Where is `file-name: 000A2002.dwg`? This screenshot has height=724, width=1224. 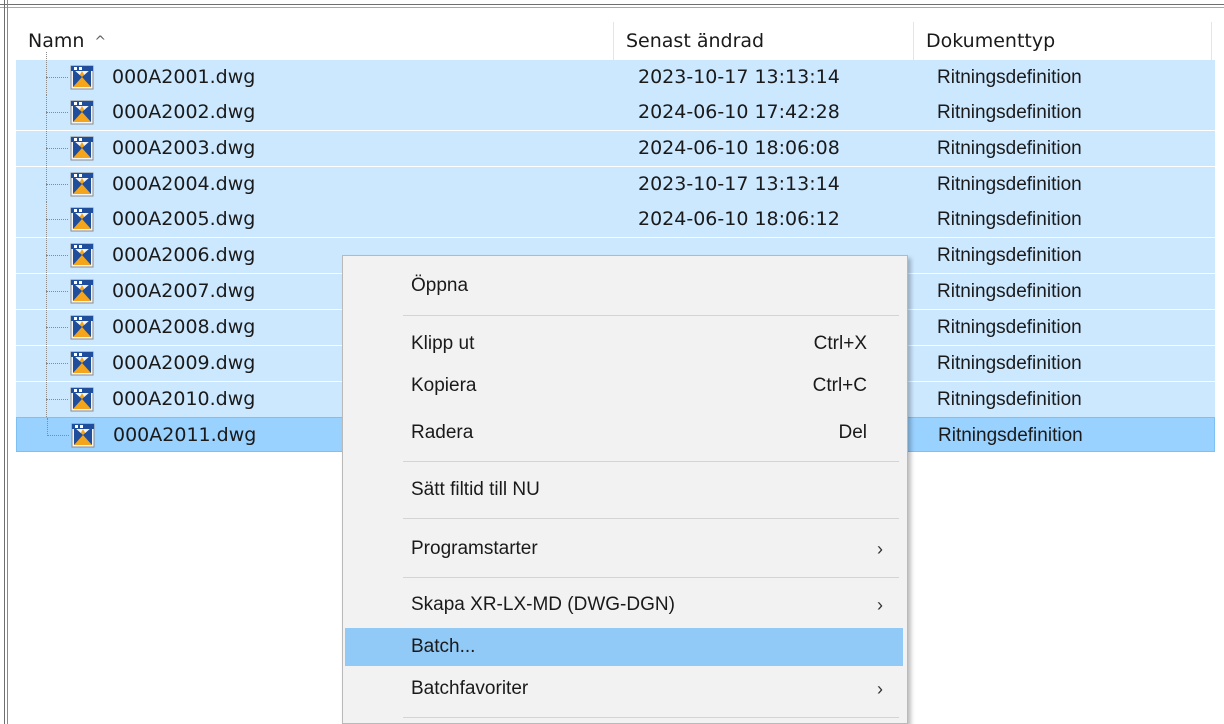 file-name: 000A2002.dwg is located at coordinates (184, 112).